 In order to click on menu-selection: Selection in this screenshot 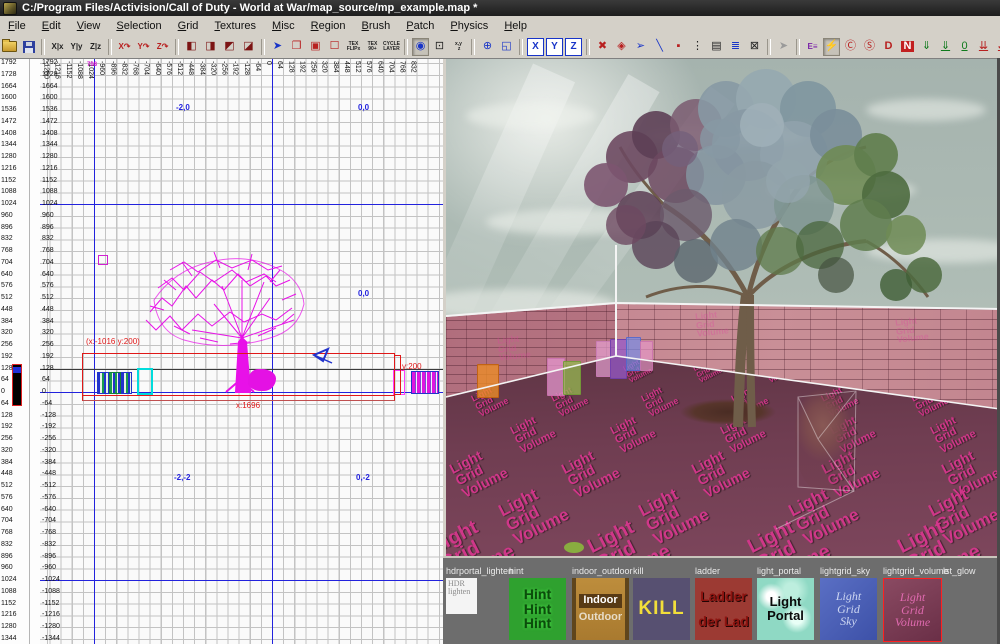, I will do `click(138, 26)`.